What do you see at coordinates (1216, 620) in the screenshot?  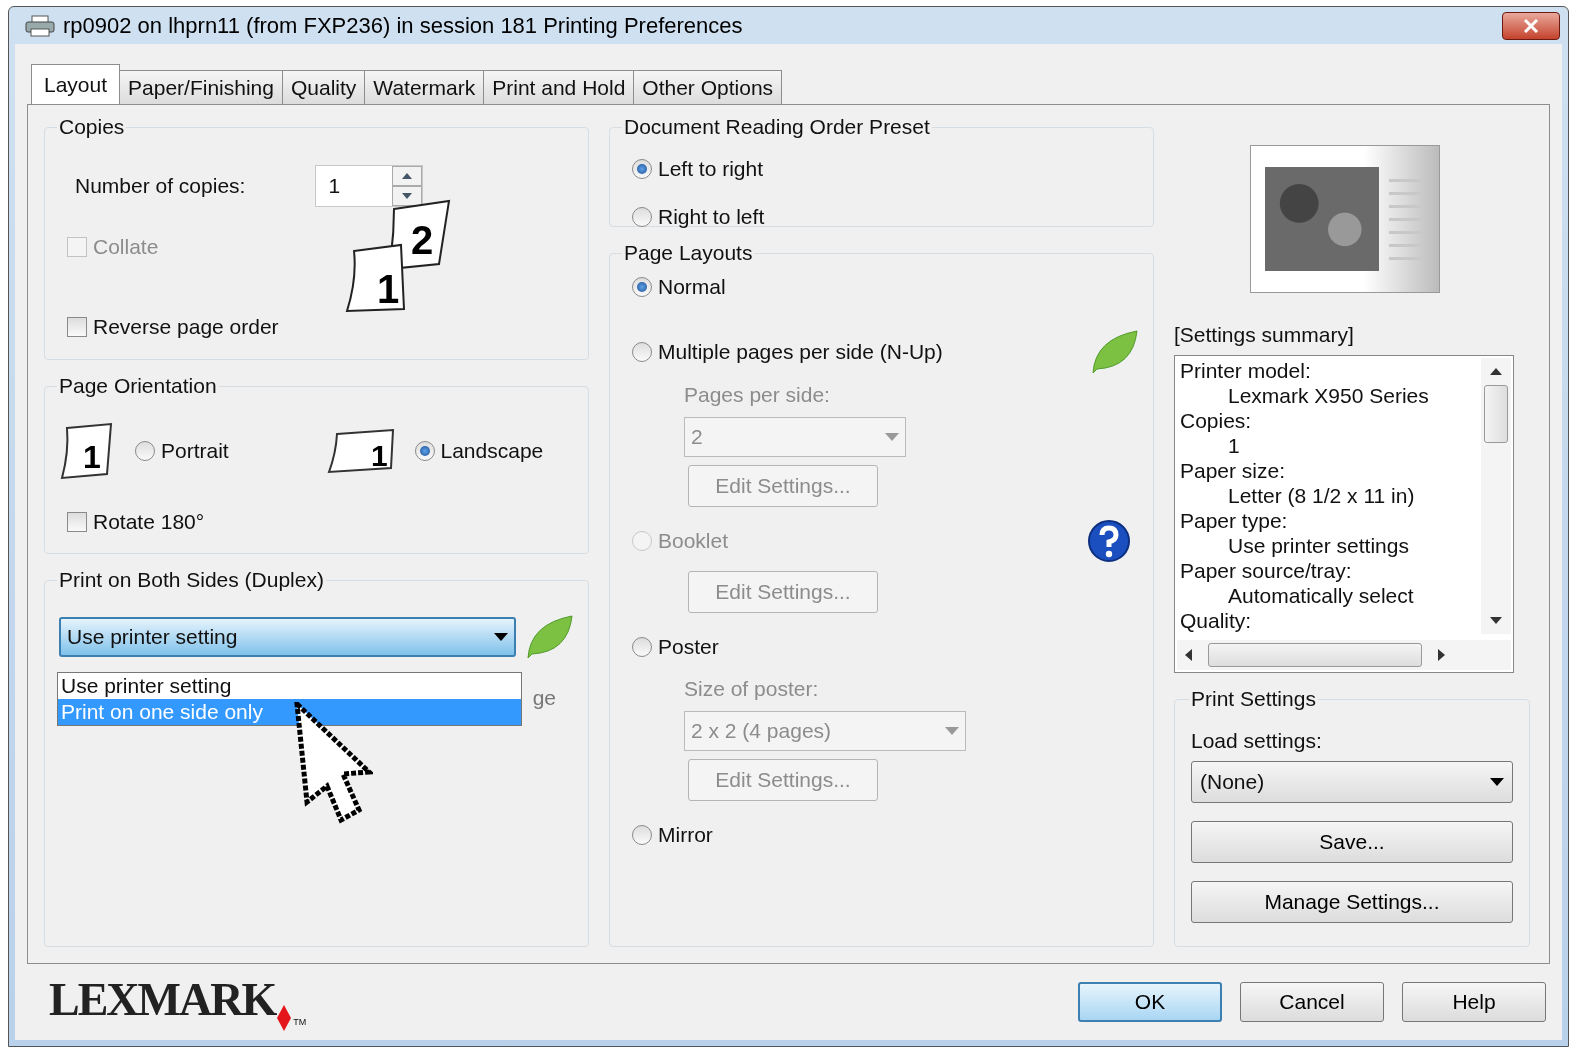 I see `summary-line: Quality:` at bounding box center [1216, 620].